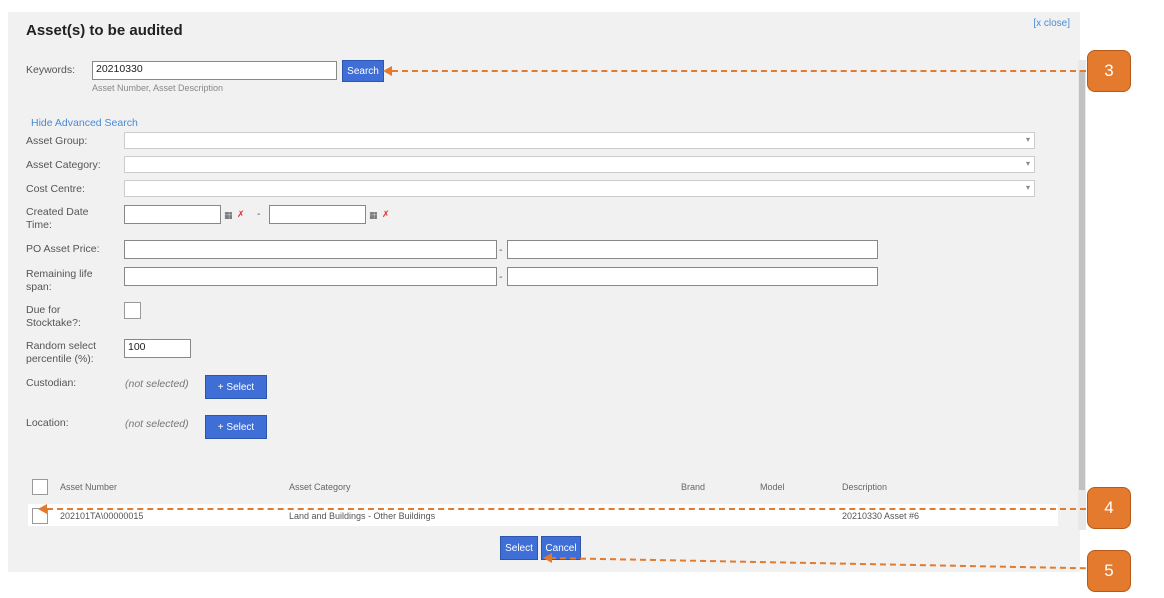 This screenshot has height=598, width=1164. What do you see at coordinates (881, 516) in the screenshot?
I see `cell-description: 20210330 Asset #6` at bounding box center [881, 516].